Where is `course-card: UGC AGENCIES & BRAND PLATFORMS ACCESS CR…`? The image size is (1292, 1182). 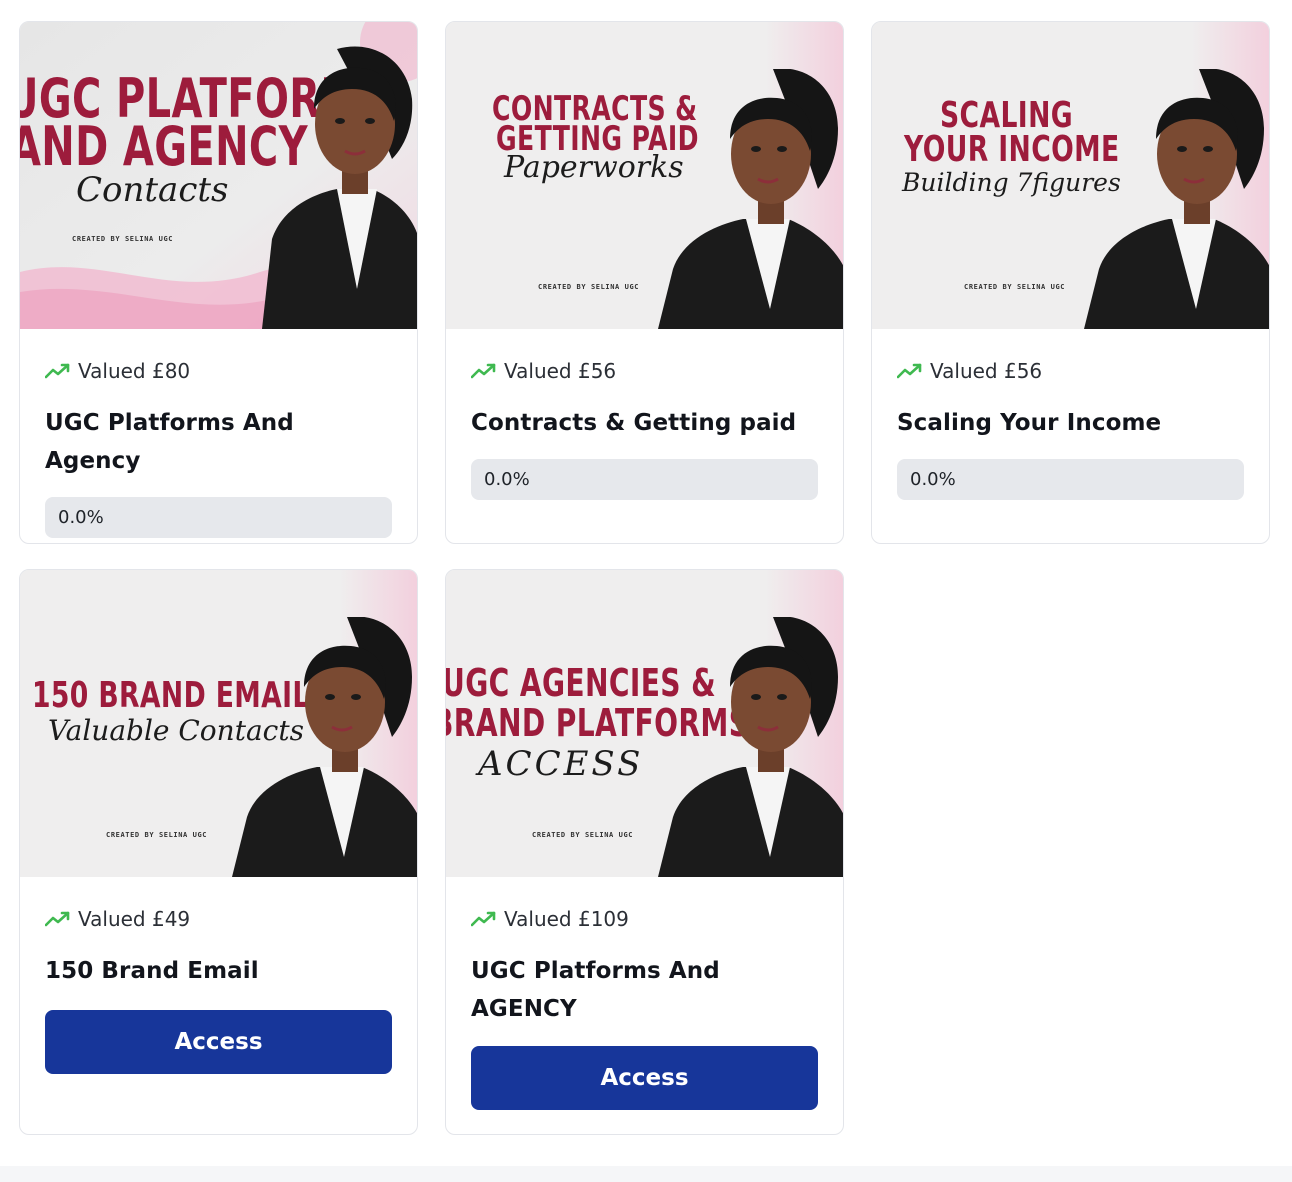 course-card: UGC AGENCIES & BRAND PLATFORMS ACCESS CR… is located at coordinates (644, 852).